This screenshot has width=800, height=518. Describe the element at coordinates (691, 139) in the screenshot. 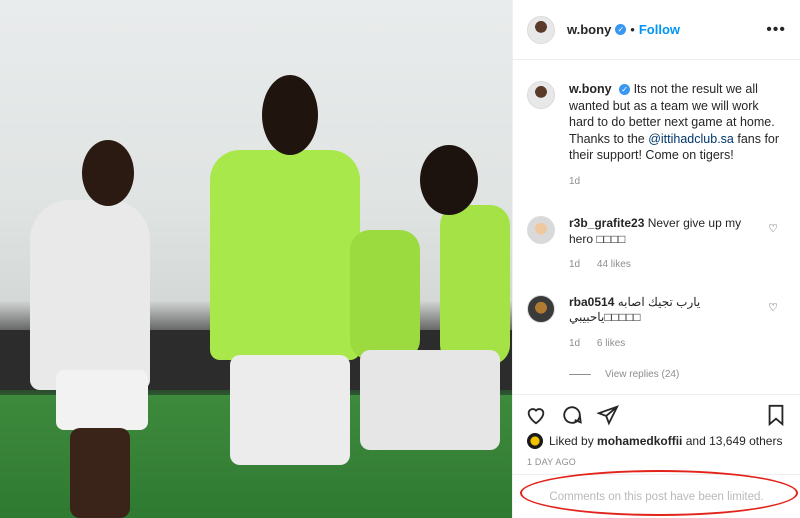

I see `caption-mention: @ittihadclub.sa` at that location.